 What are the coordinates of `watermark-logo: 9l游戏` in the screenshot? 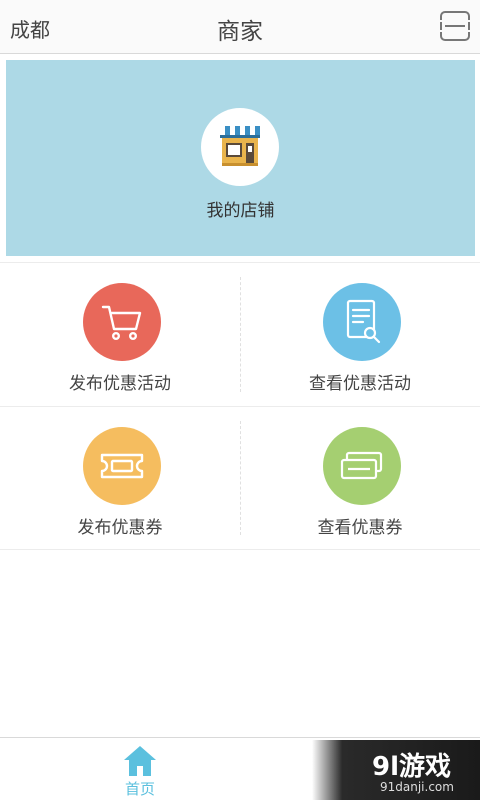 It's located at (412, 767).